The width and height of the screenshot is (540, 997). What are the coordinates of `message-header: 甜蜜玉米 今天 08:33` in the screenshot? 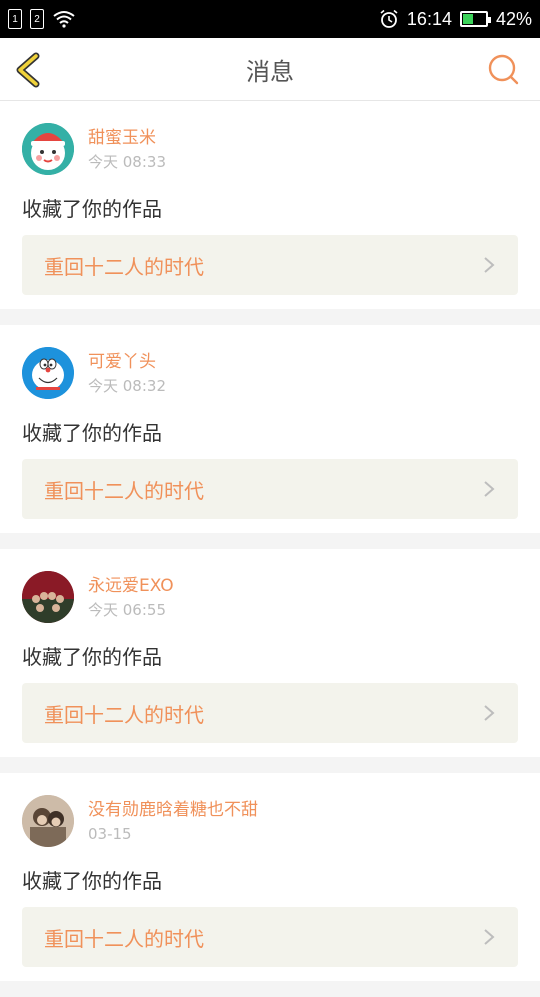 It's located at (270, 151).